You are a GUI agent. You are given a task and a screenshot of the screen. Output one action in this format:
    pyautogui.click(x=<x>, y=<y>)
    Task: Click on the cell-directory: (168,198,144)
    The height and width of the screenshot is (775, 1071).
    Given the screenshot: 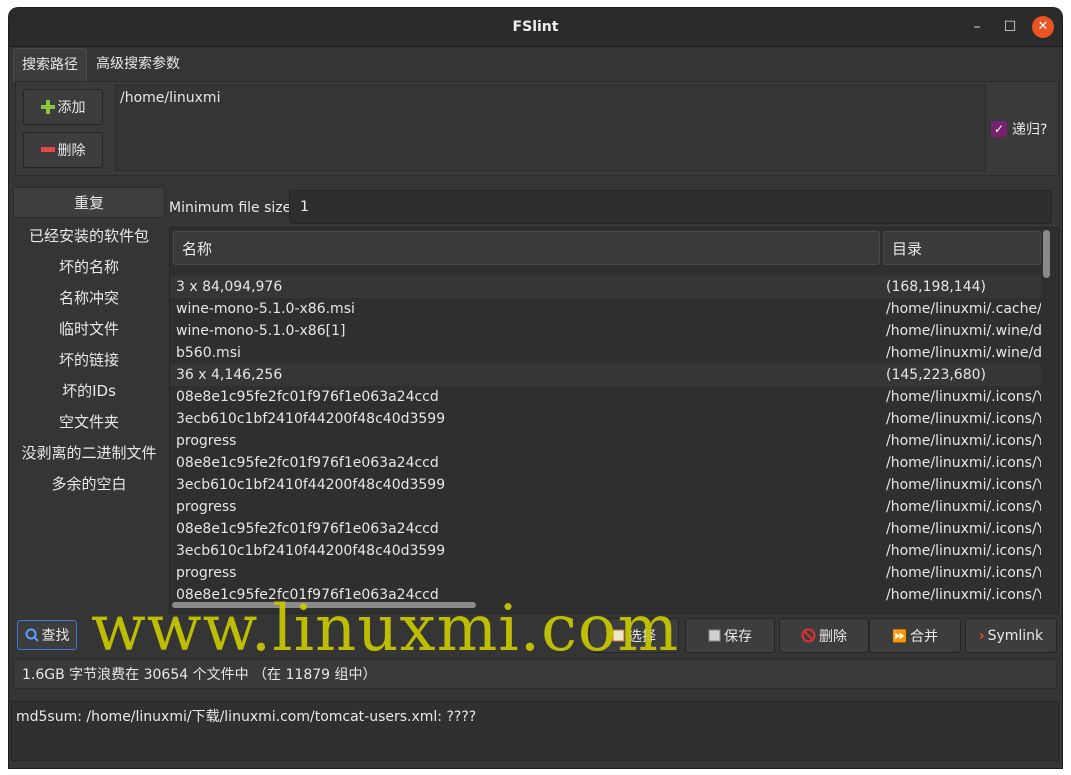 What is the action you would take?
    pyautogui.click(x=936, y=287)
    